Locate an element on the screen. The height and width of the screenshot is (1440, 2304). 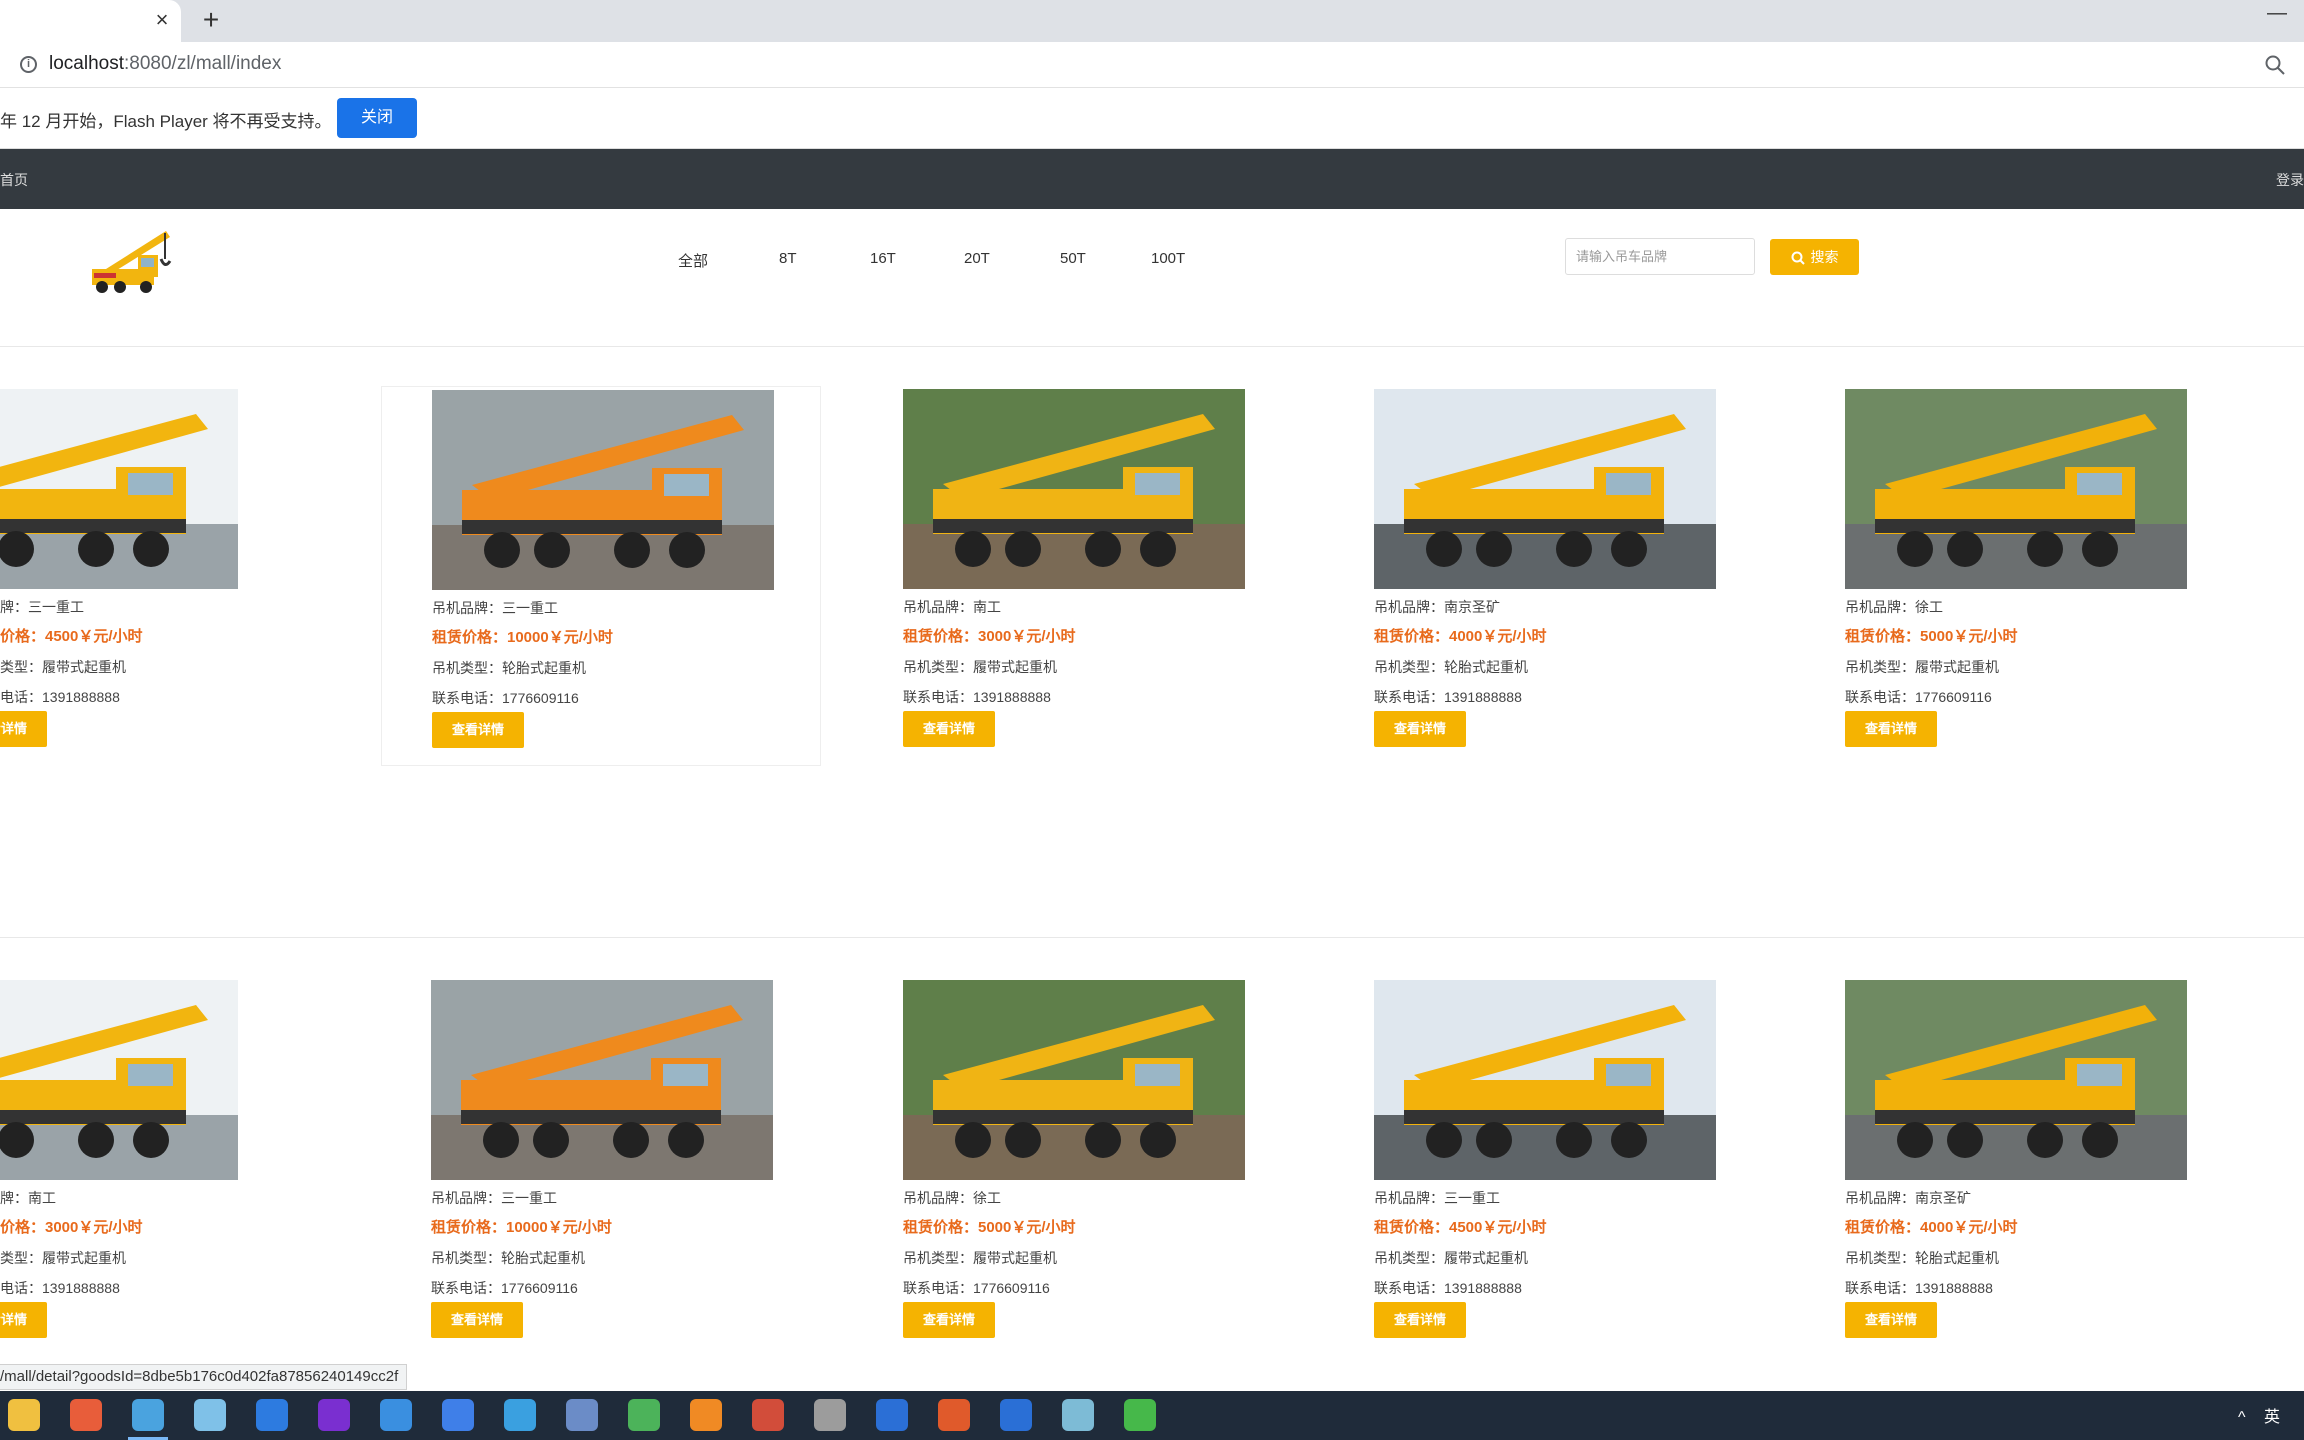
nav-home-link: 首页 is located at coordinates (14, 180).